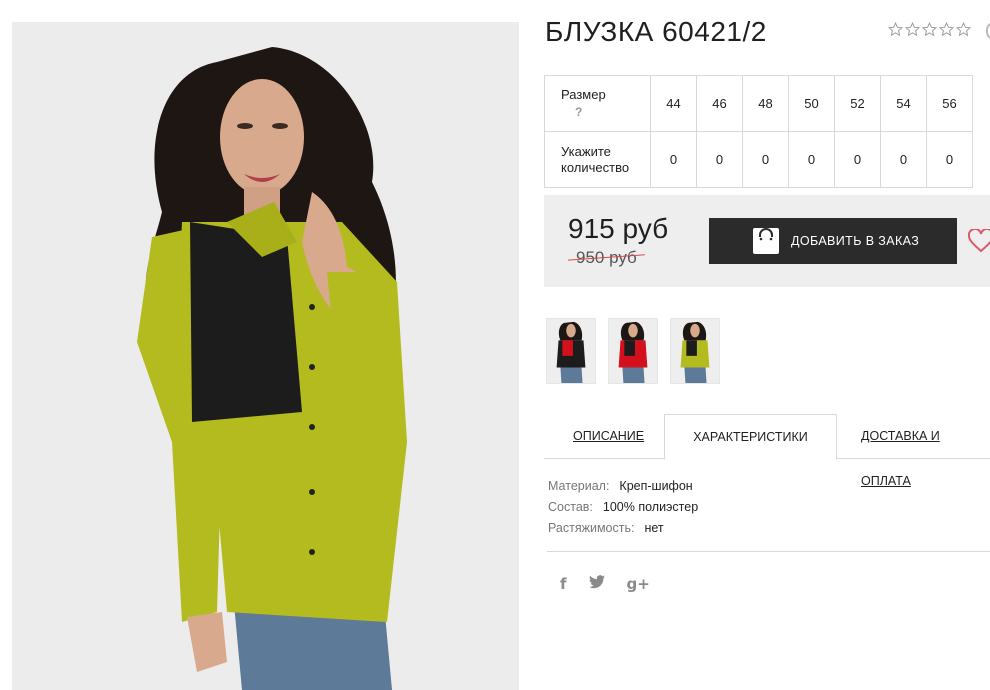 The image size is (990, 690). I want to click on social-share: f g+, so click(605, 584).